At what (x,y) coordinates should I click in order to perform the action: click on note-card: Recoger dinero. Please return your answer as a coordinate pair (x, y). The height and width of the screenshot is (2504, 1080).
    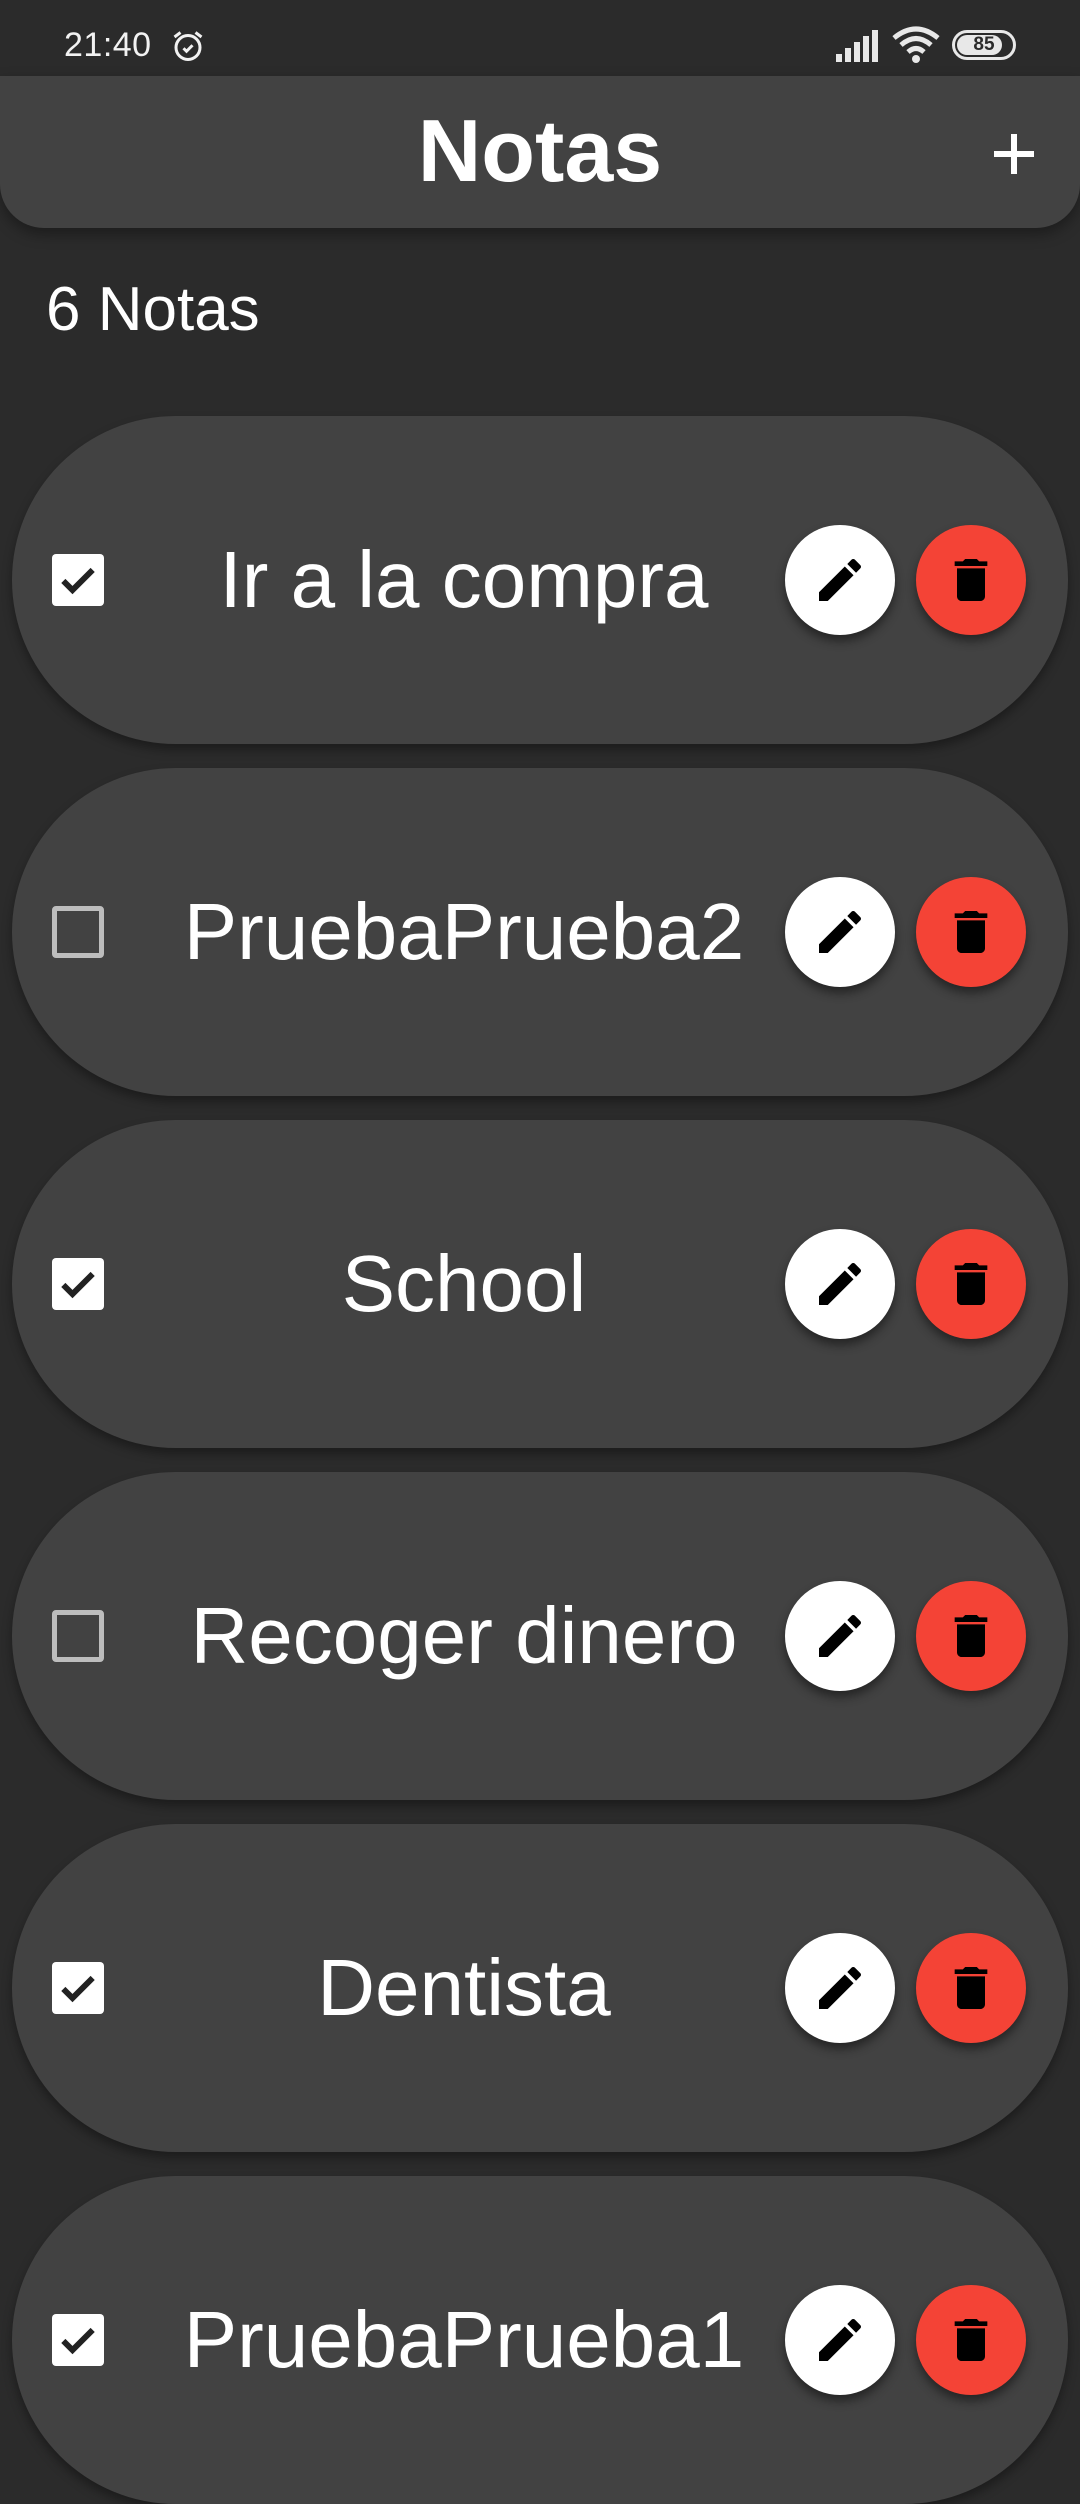
    Looking at the image, I should click on (540, 1636).